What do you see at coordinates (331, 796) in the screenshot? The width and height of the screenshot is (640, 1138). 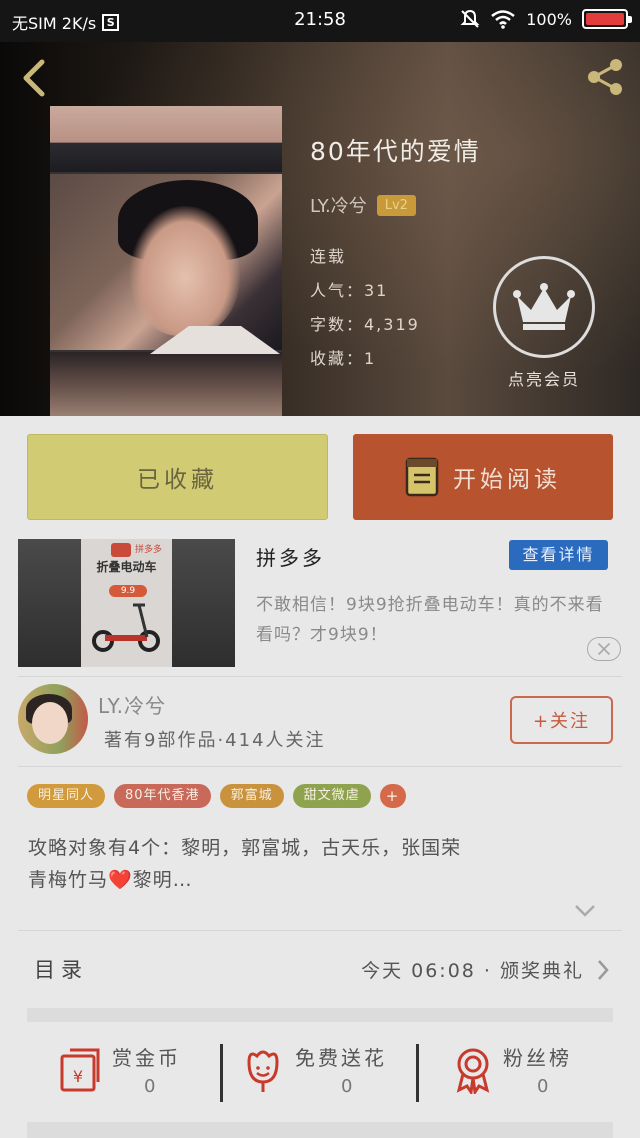 I see `tag-chip: 甜文微虐` at bounding box center [331, 796].